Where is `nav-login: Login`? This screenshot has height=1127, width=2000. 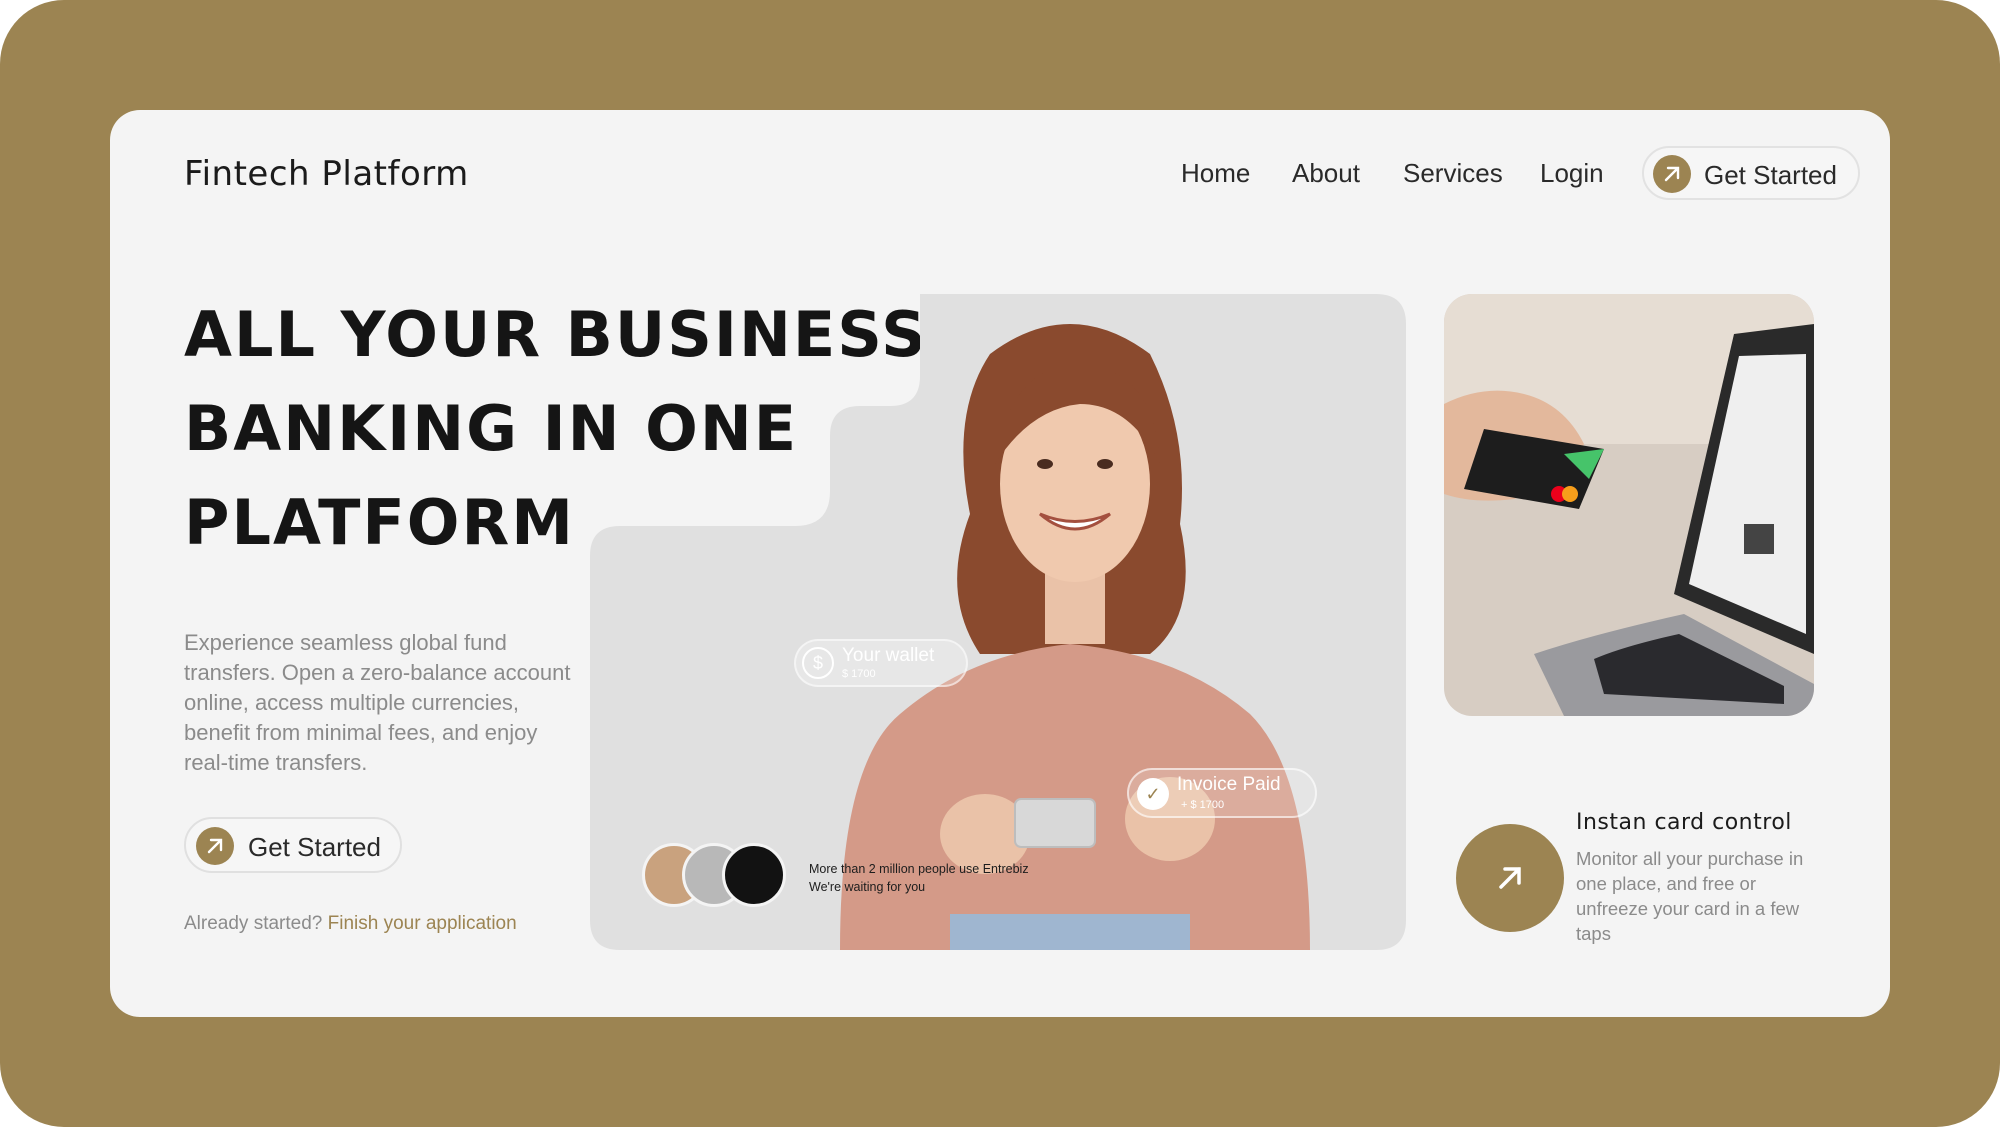
nav-login: Login is located at coordinates (1572, 173).